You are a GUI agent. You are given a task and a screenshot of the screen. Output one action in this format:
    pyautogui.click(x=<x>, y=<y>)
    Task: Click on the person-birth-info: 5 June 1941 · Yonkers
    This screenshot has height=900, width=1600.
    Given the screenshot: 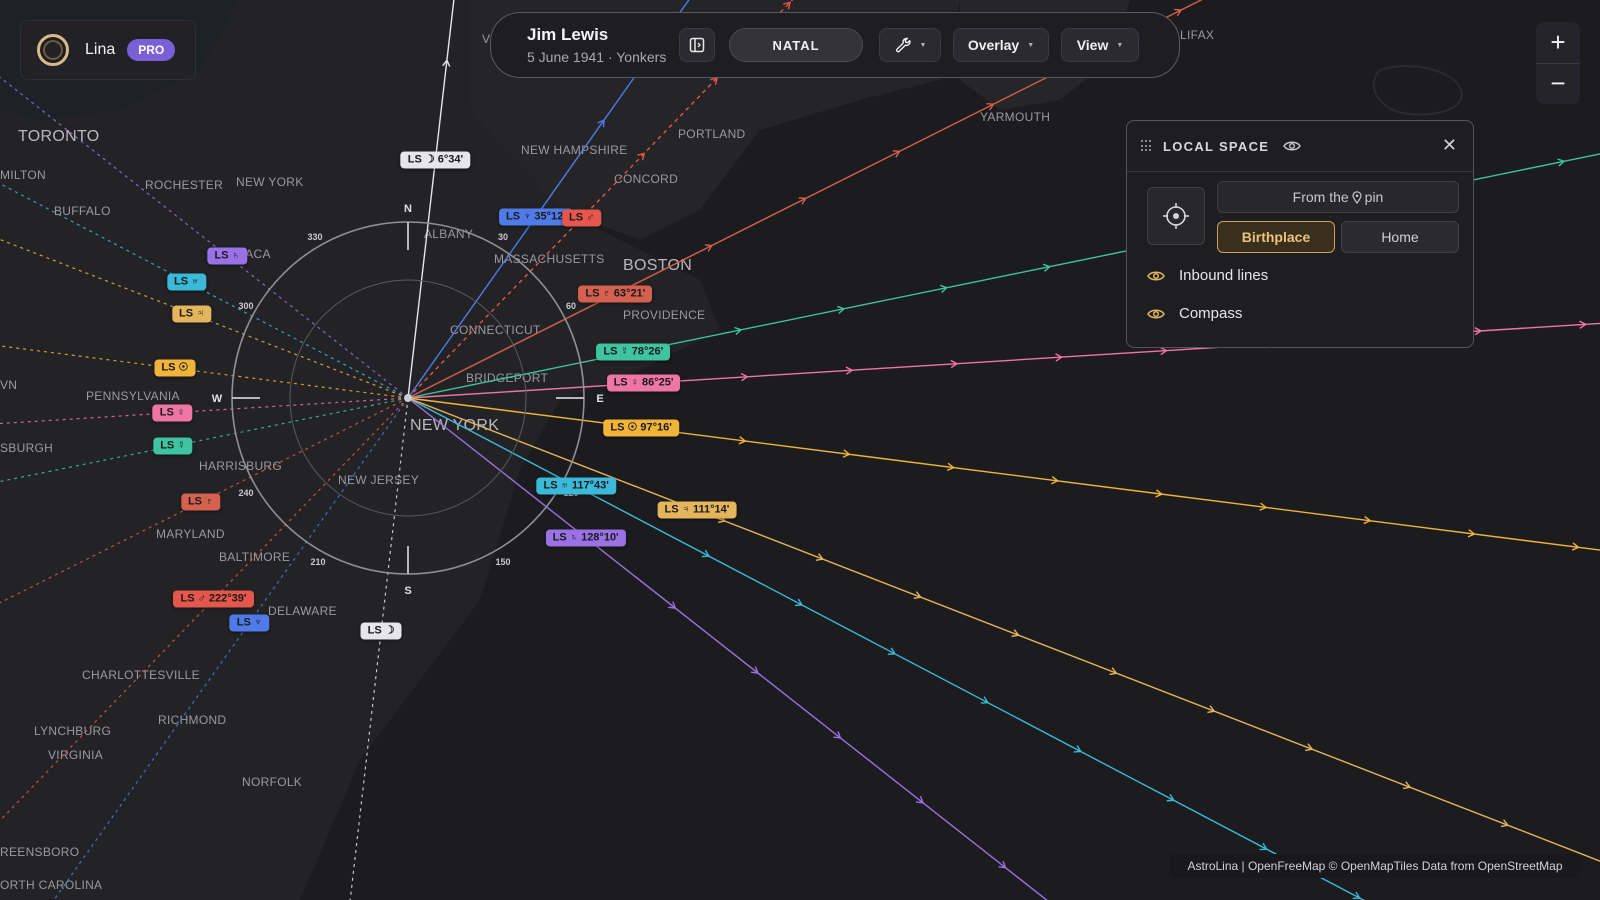 What is the action you would take?
    pyautogui.click(x=597, y=57)
    